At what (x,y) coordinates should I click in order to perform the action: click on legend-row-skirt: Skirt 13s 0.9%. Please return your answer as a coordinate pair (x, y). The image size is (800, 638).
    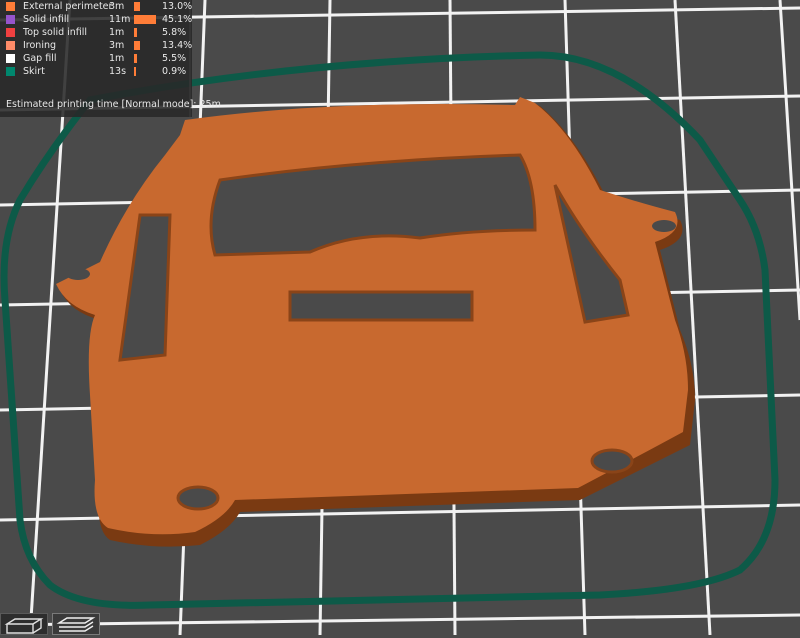
    Looking at the image, I should click on (98, 71).